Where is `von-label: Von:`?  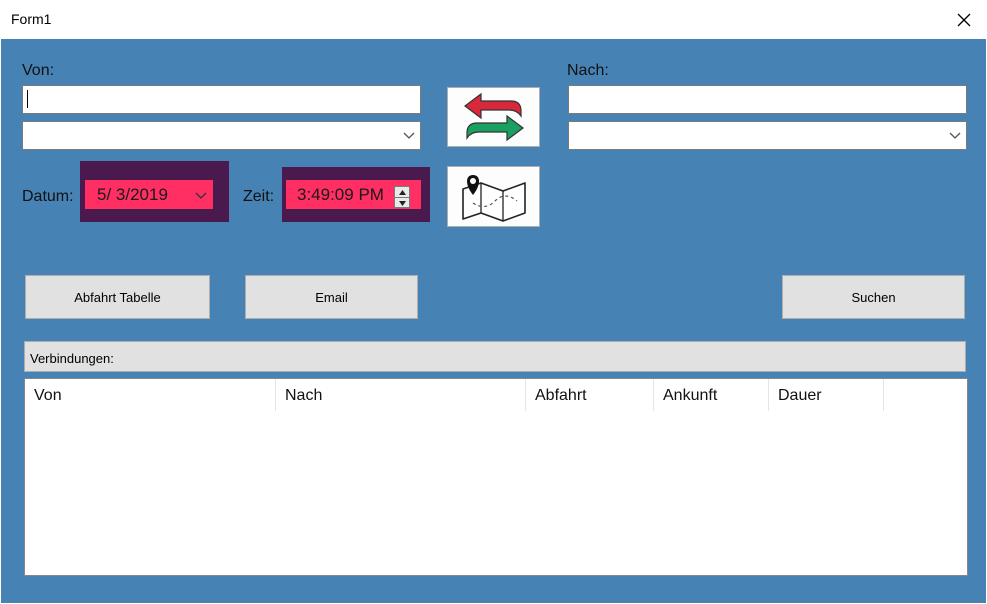 von-label: Von: is located at coordinates (38, 70).